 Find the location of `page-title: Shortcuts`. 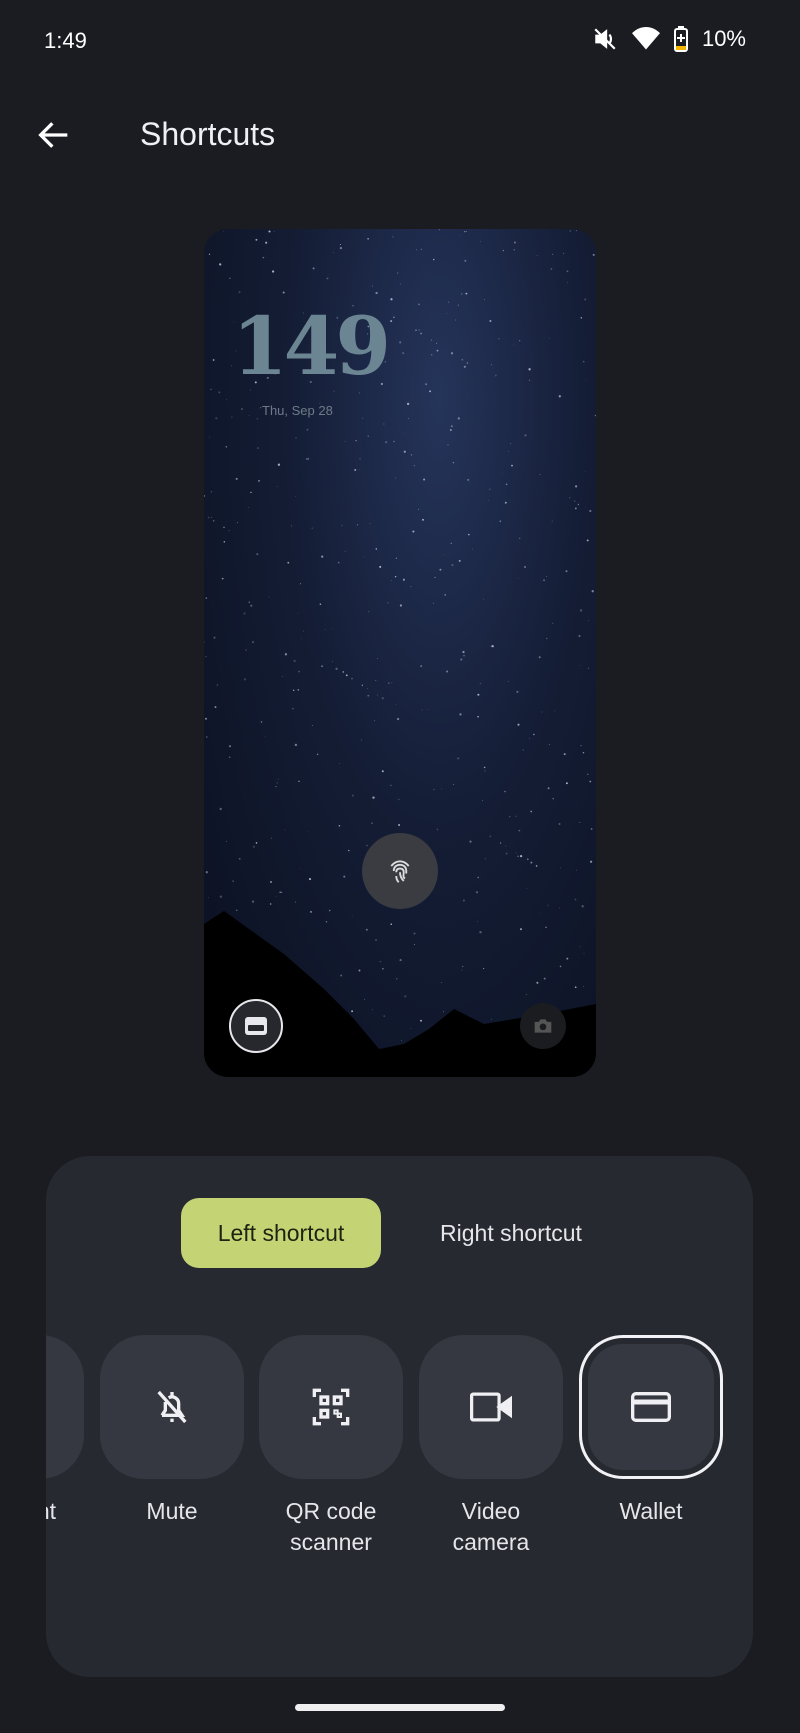

page-title: Shortcuts is located at coordinates (208, 134).